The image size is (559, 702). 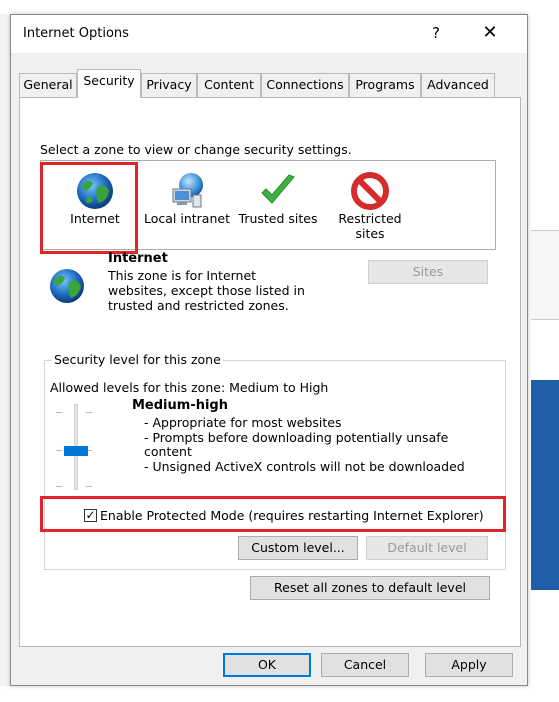 What do you see at coordinates (89, 208) in the screenshot?
I see `highlight-internet-zone` at bounding box center [89, 208].